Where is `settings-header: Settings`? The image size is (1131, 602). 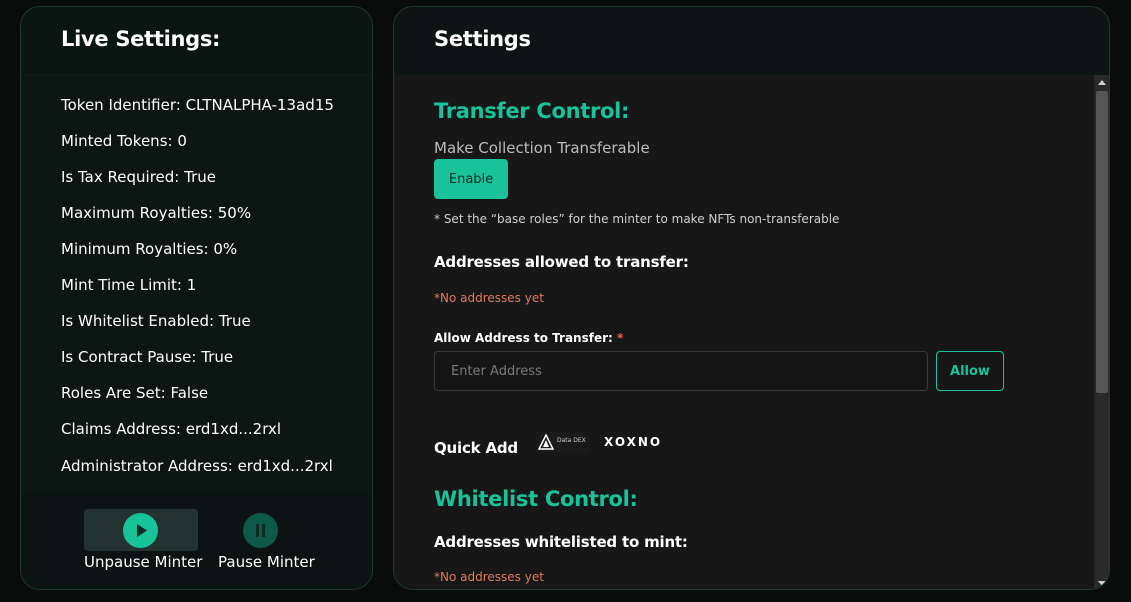 settings-header: Settings is located at coordinates (751, 41).